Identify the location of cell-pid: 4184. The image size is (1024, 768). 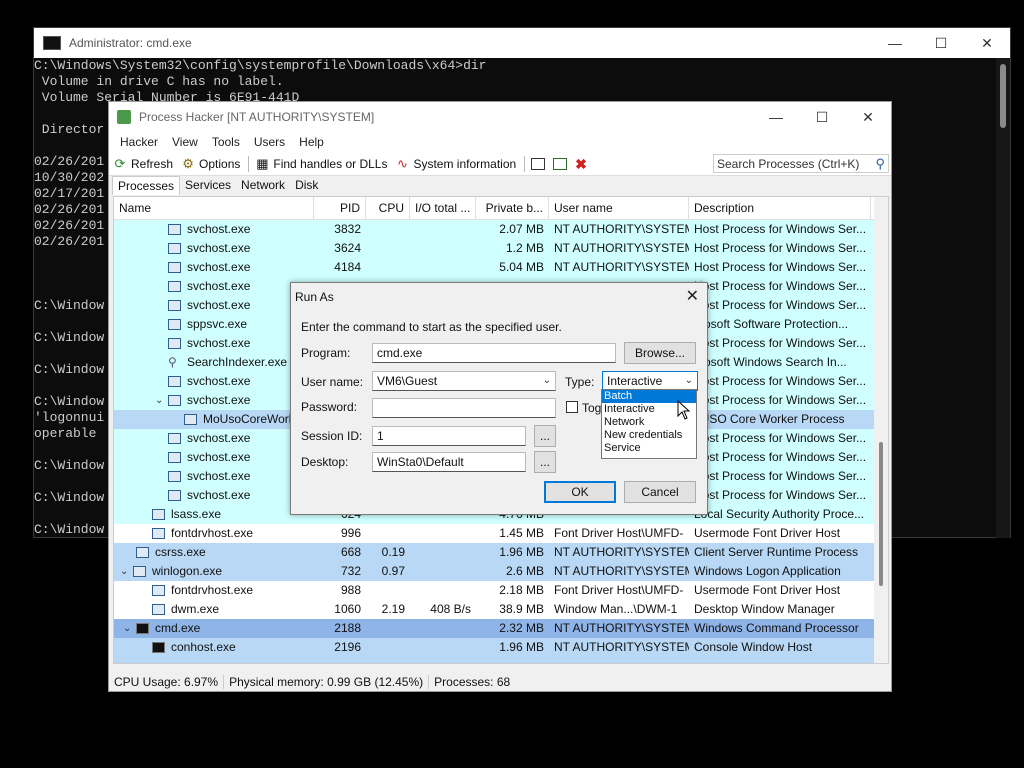
(347, 267).